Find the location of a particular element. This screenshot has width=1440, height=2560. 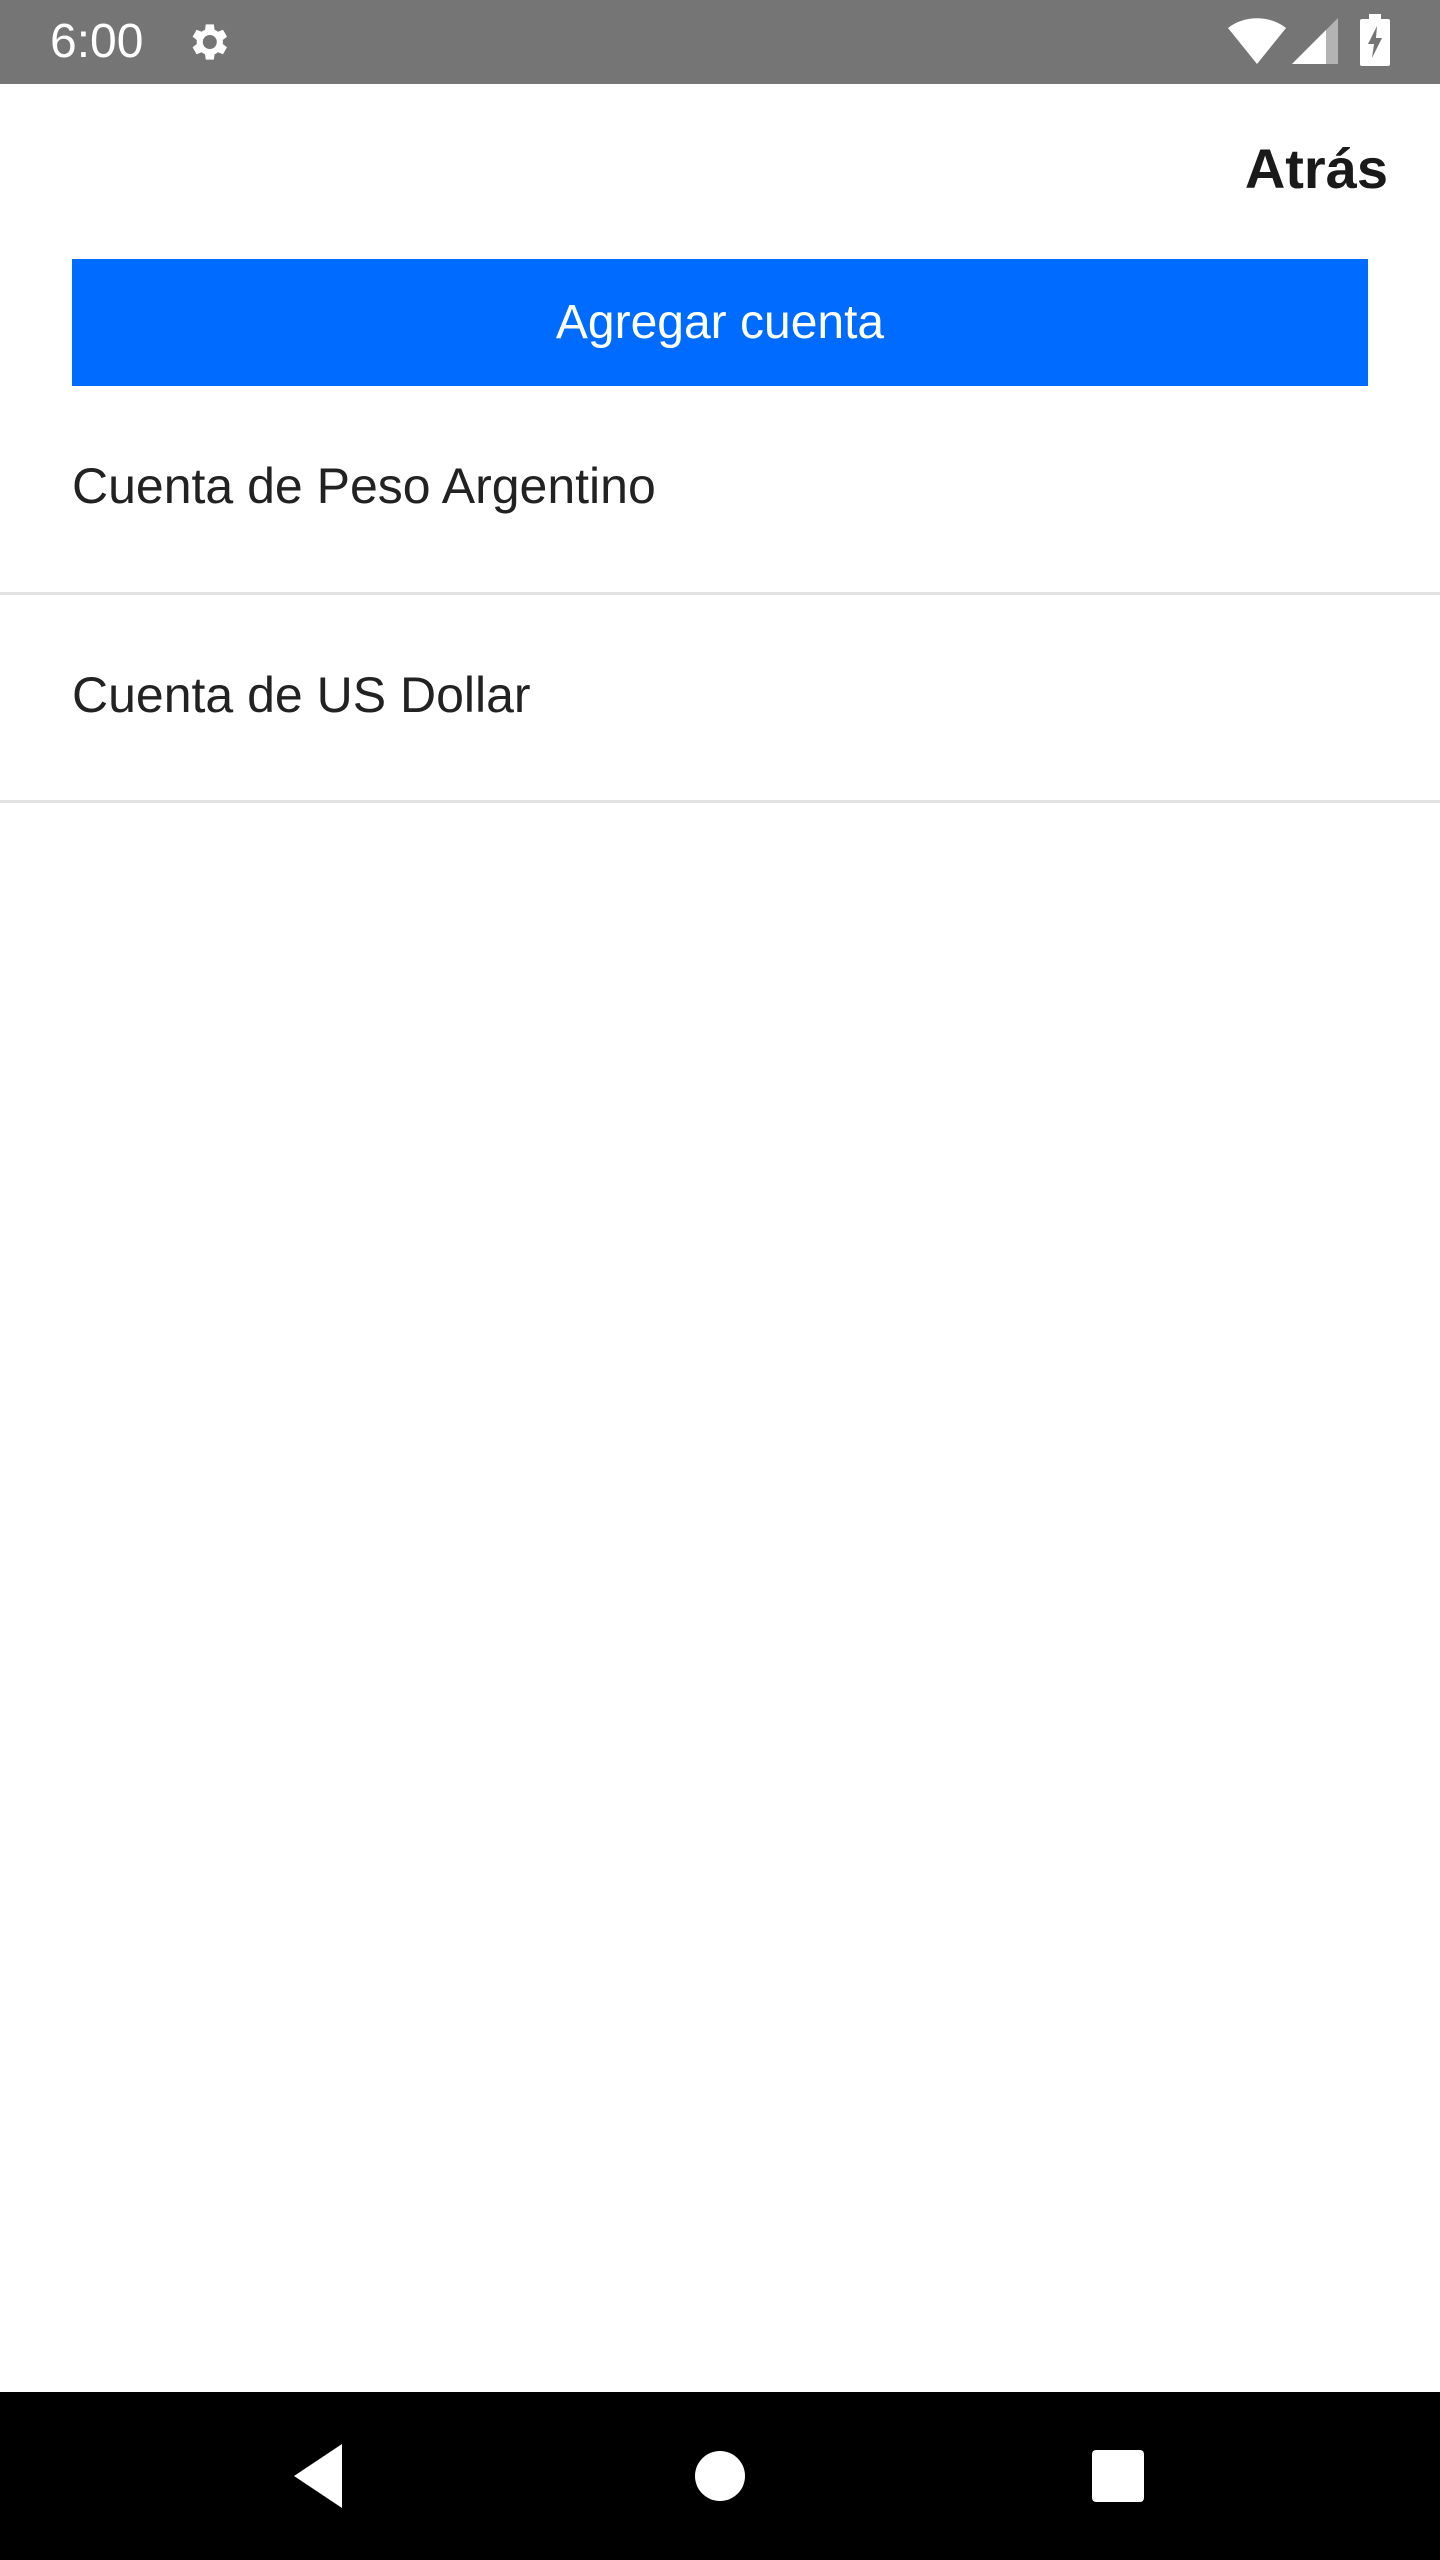

account-item-label: Cuenta de US Dollar is located at coordinates (301, 695).